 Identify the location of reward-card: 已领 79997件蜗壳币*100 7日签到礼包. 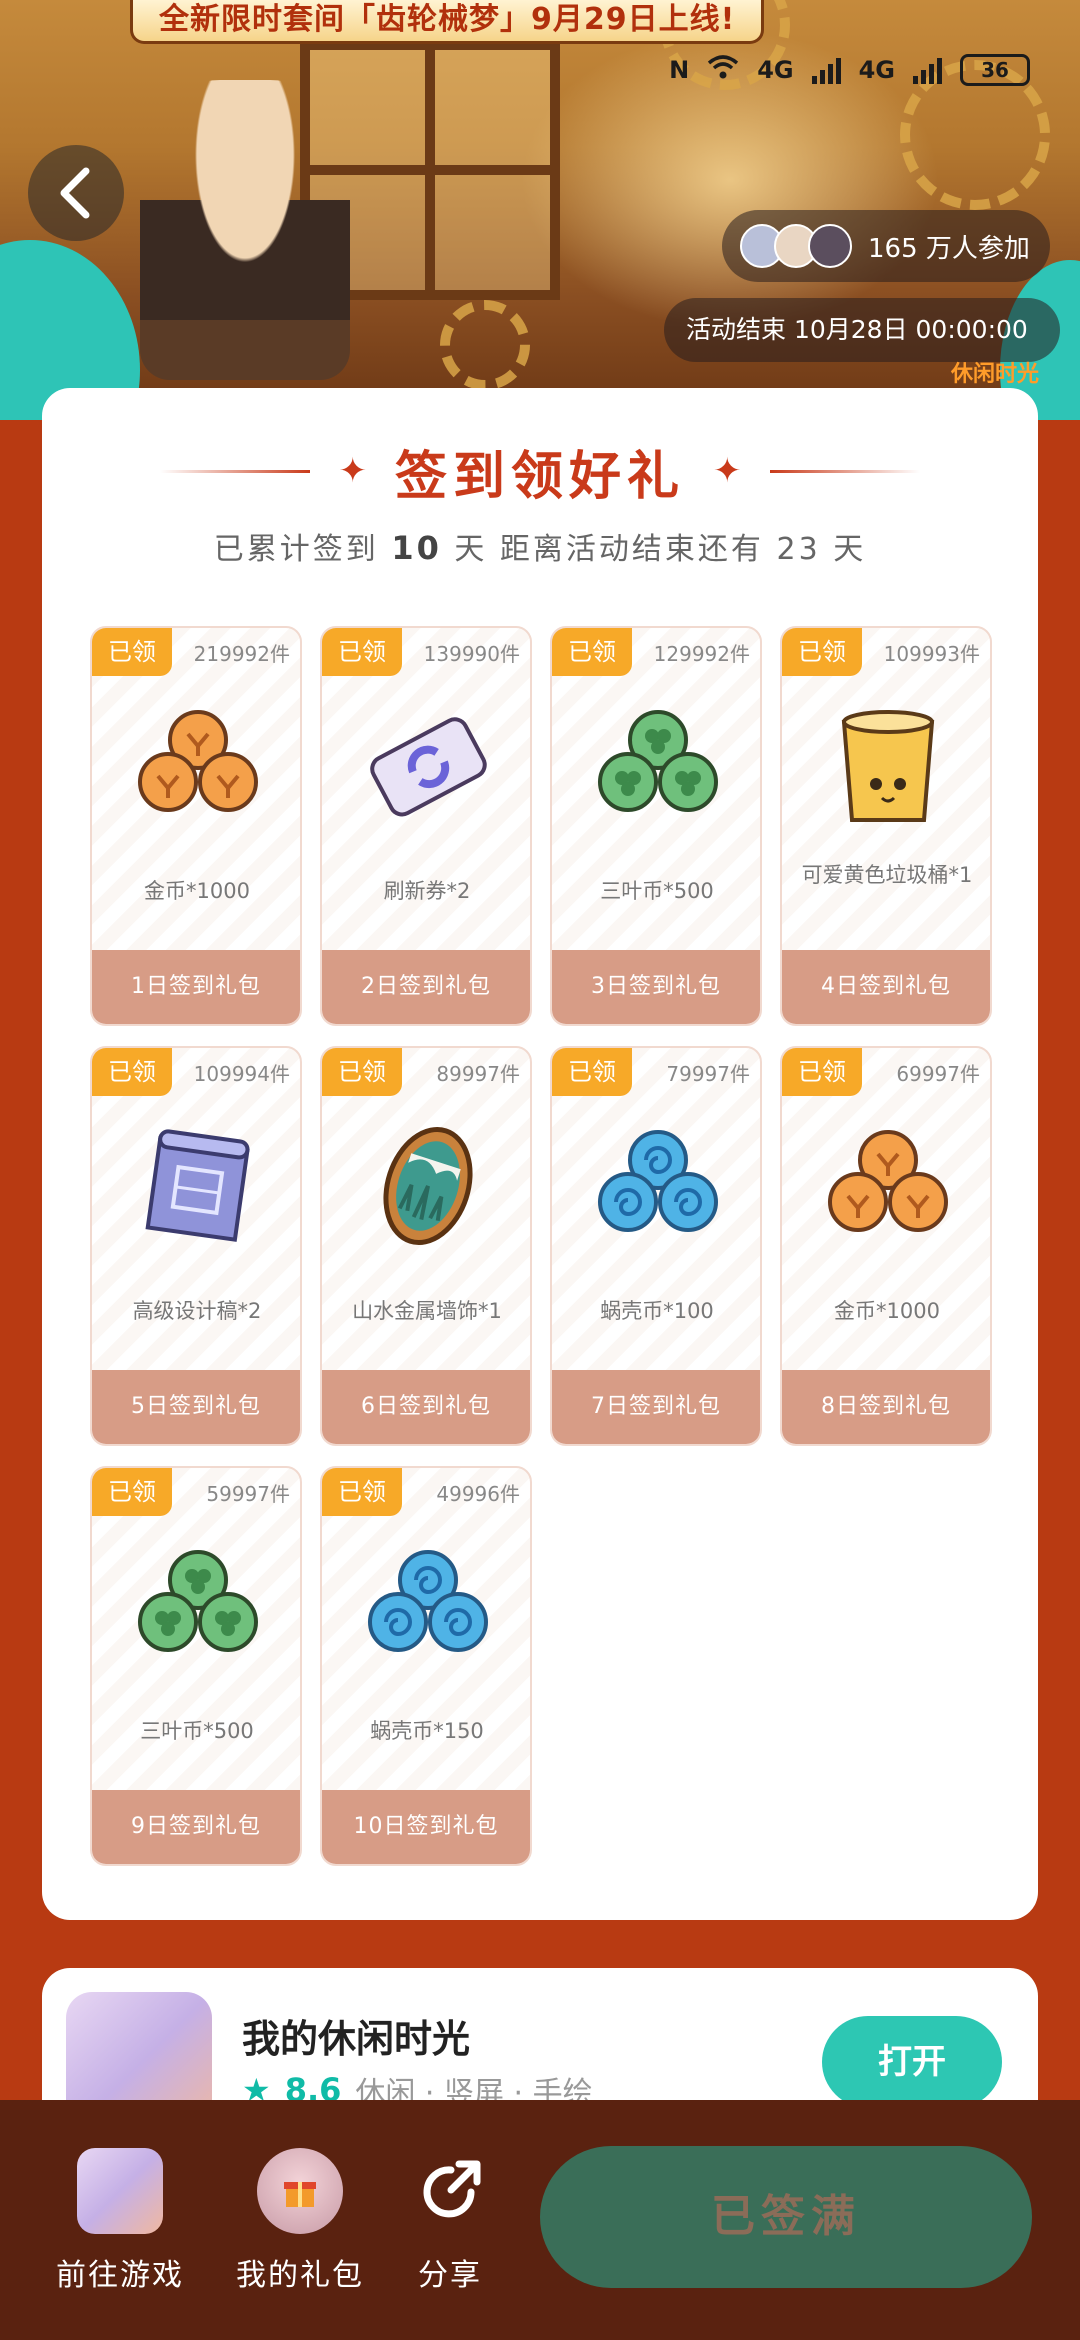
(656, 1246).